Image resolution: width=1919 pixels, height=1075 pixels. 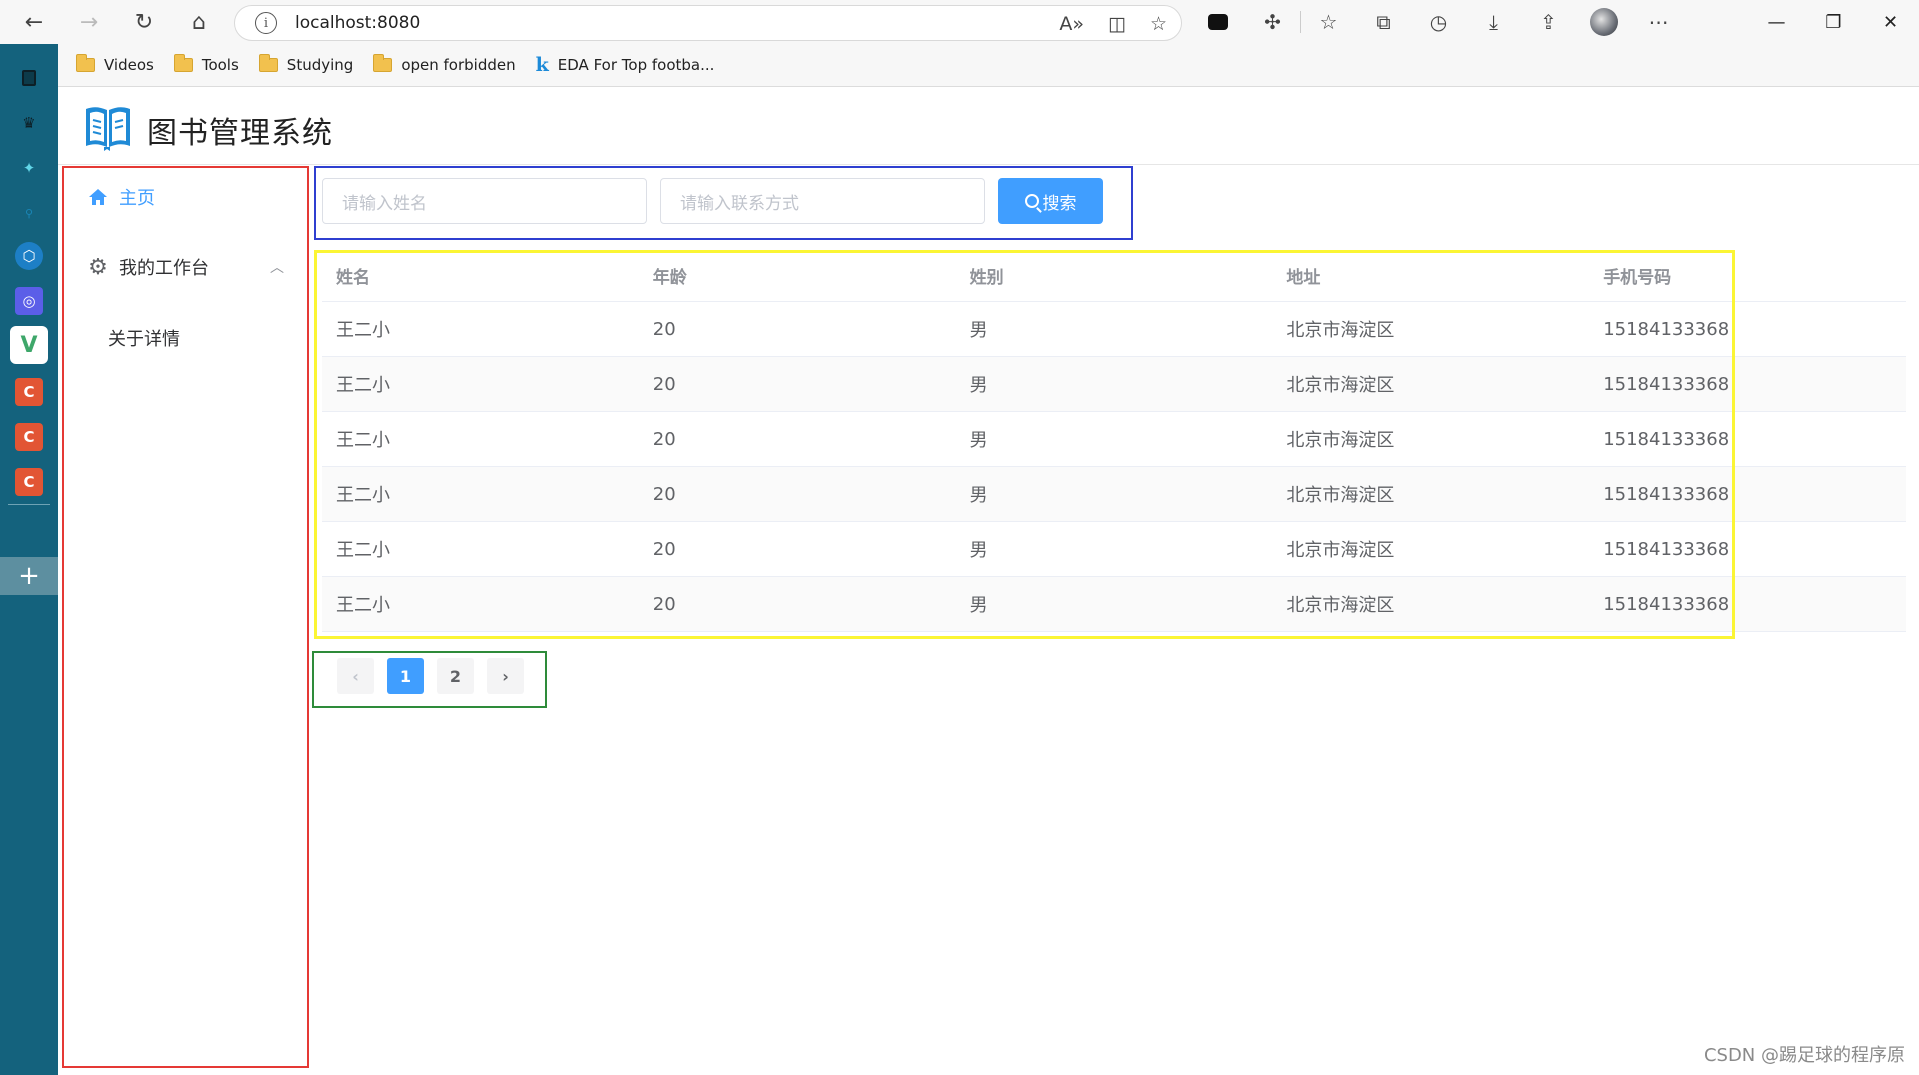 What do you see at coordinates (1603, 22) in the screenshot?
I see `profile-avatar` at bounding box center [1603, 22].